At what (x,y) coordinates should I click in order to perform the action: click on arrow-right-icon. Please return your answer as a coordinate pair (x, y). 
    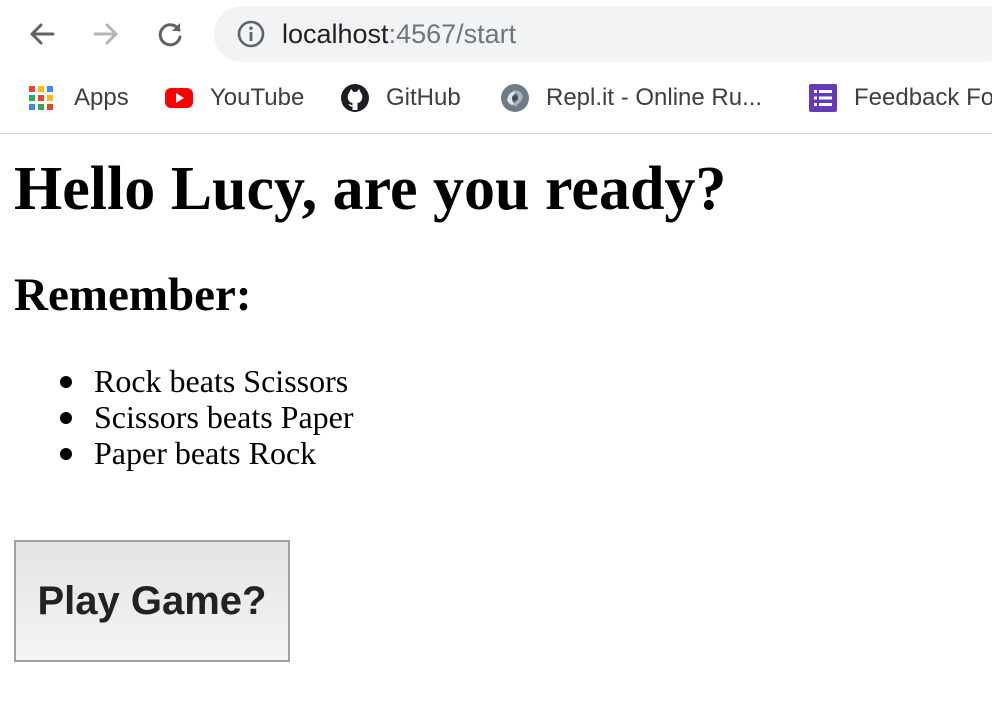
    Looking at the image, I should click on (105, 34).